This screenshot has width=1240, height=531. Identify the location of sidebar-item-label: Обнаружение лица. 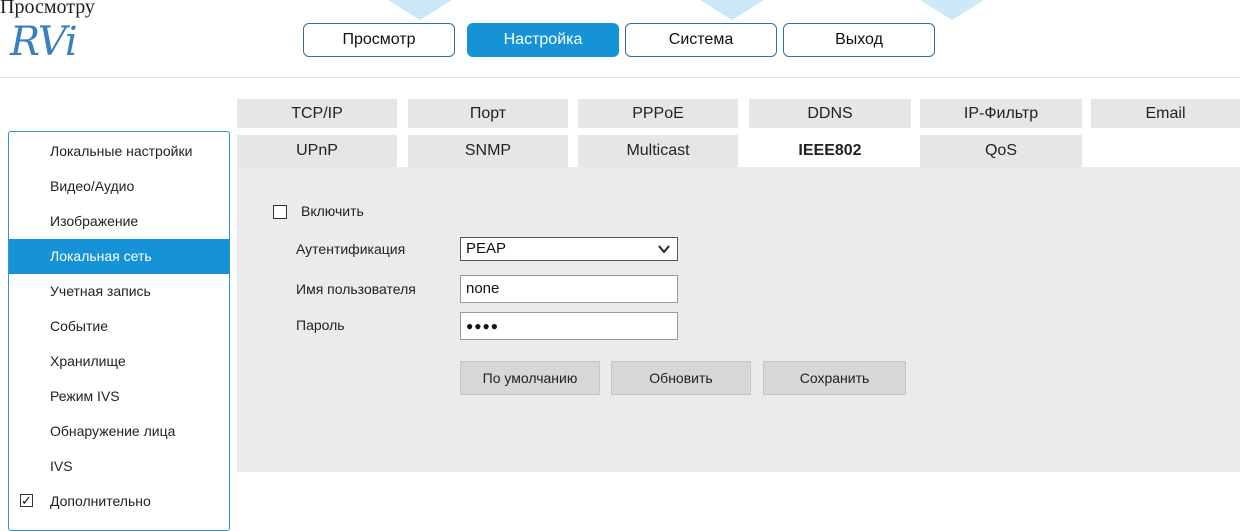
(113, 431).